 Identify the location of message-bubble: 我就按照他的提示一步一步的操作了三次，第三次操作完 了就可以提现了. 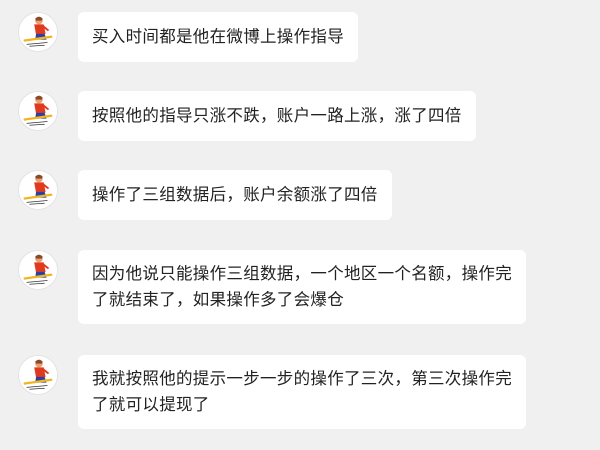
(302, 392).